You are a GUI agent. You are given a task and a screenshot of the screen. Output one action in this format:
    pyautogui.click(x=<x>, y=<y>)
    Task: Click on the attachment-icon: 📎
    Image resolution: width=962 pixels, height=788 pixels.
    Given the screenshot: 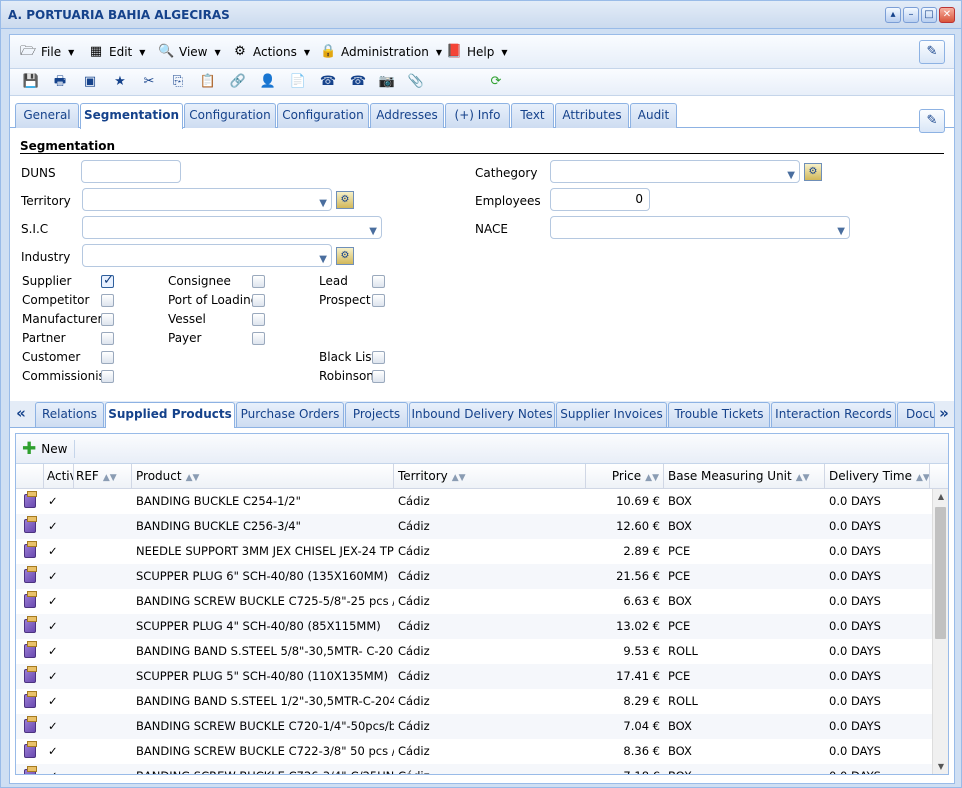 What is the action you would take?
    pyautogui.click(x=416, y=82)
    